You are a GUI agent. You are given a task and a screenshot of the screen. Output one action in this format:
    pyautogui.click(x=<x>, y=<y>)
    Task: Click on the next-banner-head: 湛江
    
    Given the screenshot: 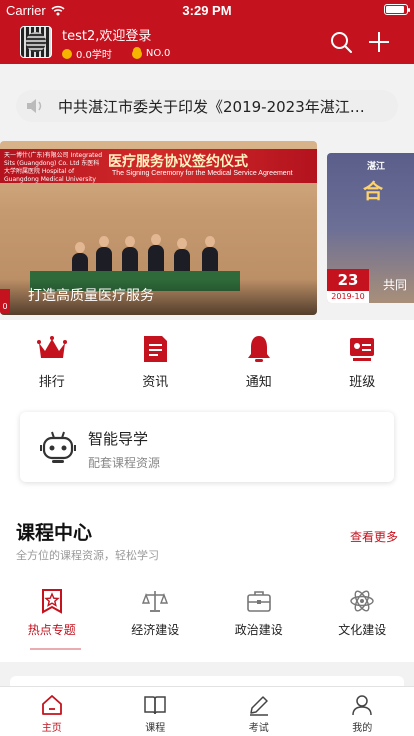 What is the action you would take?
    pyautogui.click(x=376, y=167)
    